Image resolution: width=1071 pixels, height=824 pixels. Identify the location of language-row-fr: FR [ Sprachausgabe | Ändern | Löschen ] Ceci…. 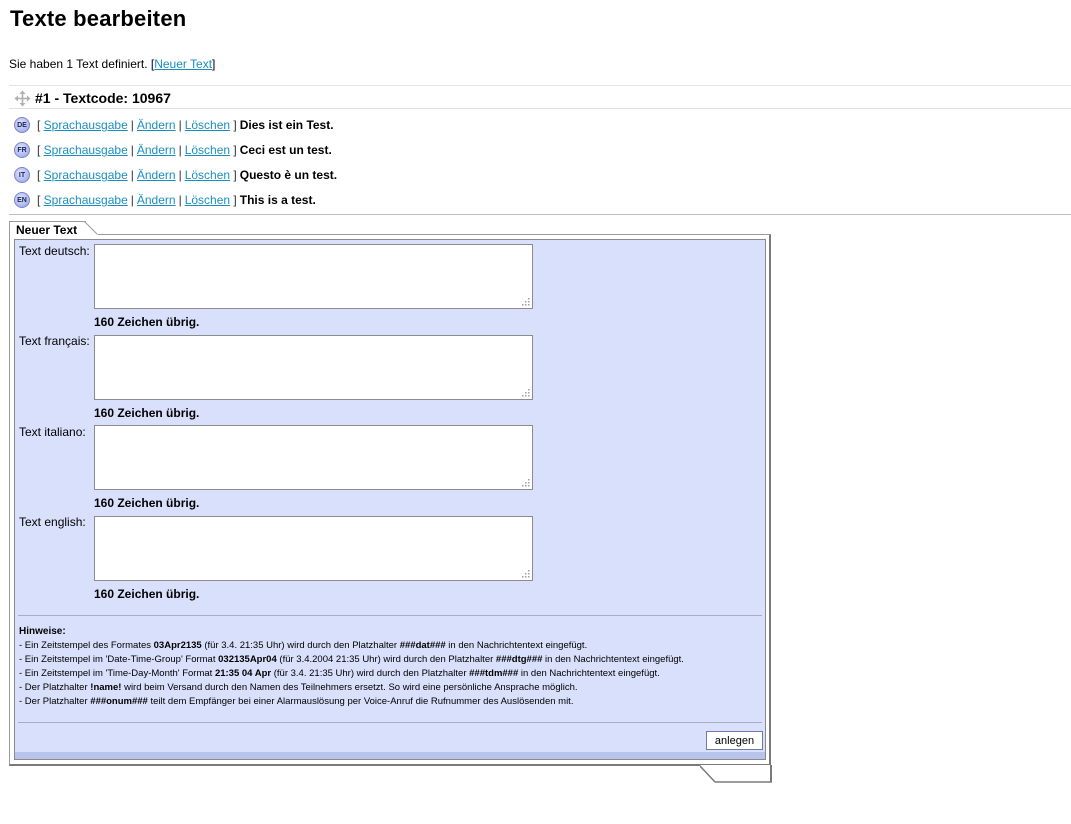
(173, 150).